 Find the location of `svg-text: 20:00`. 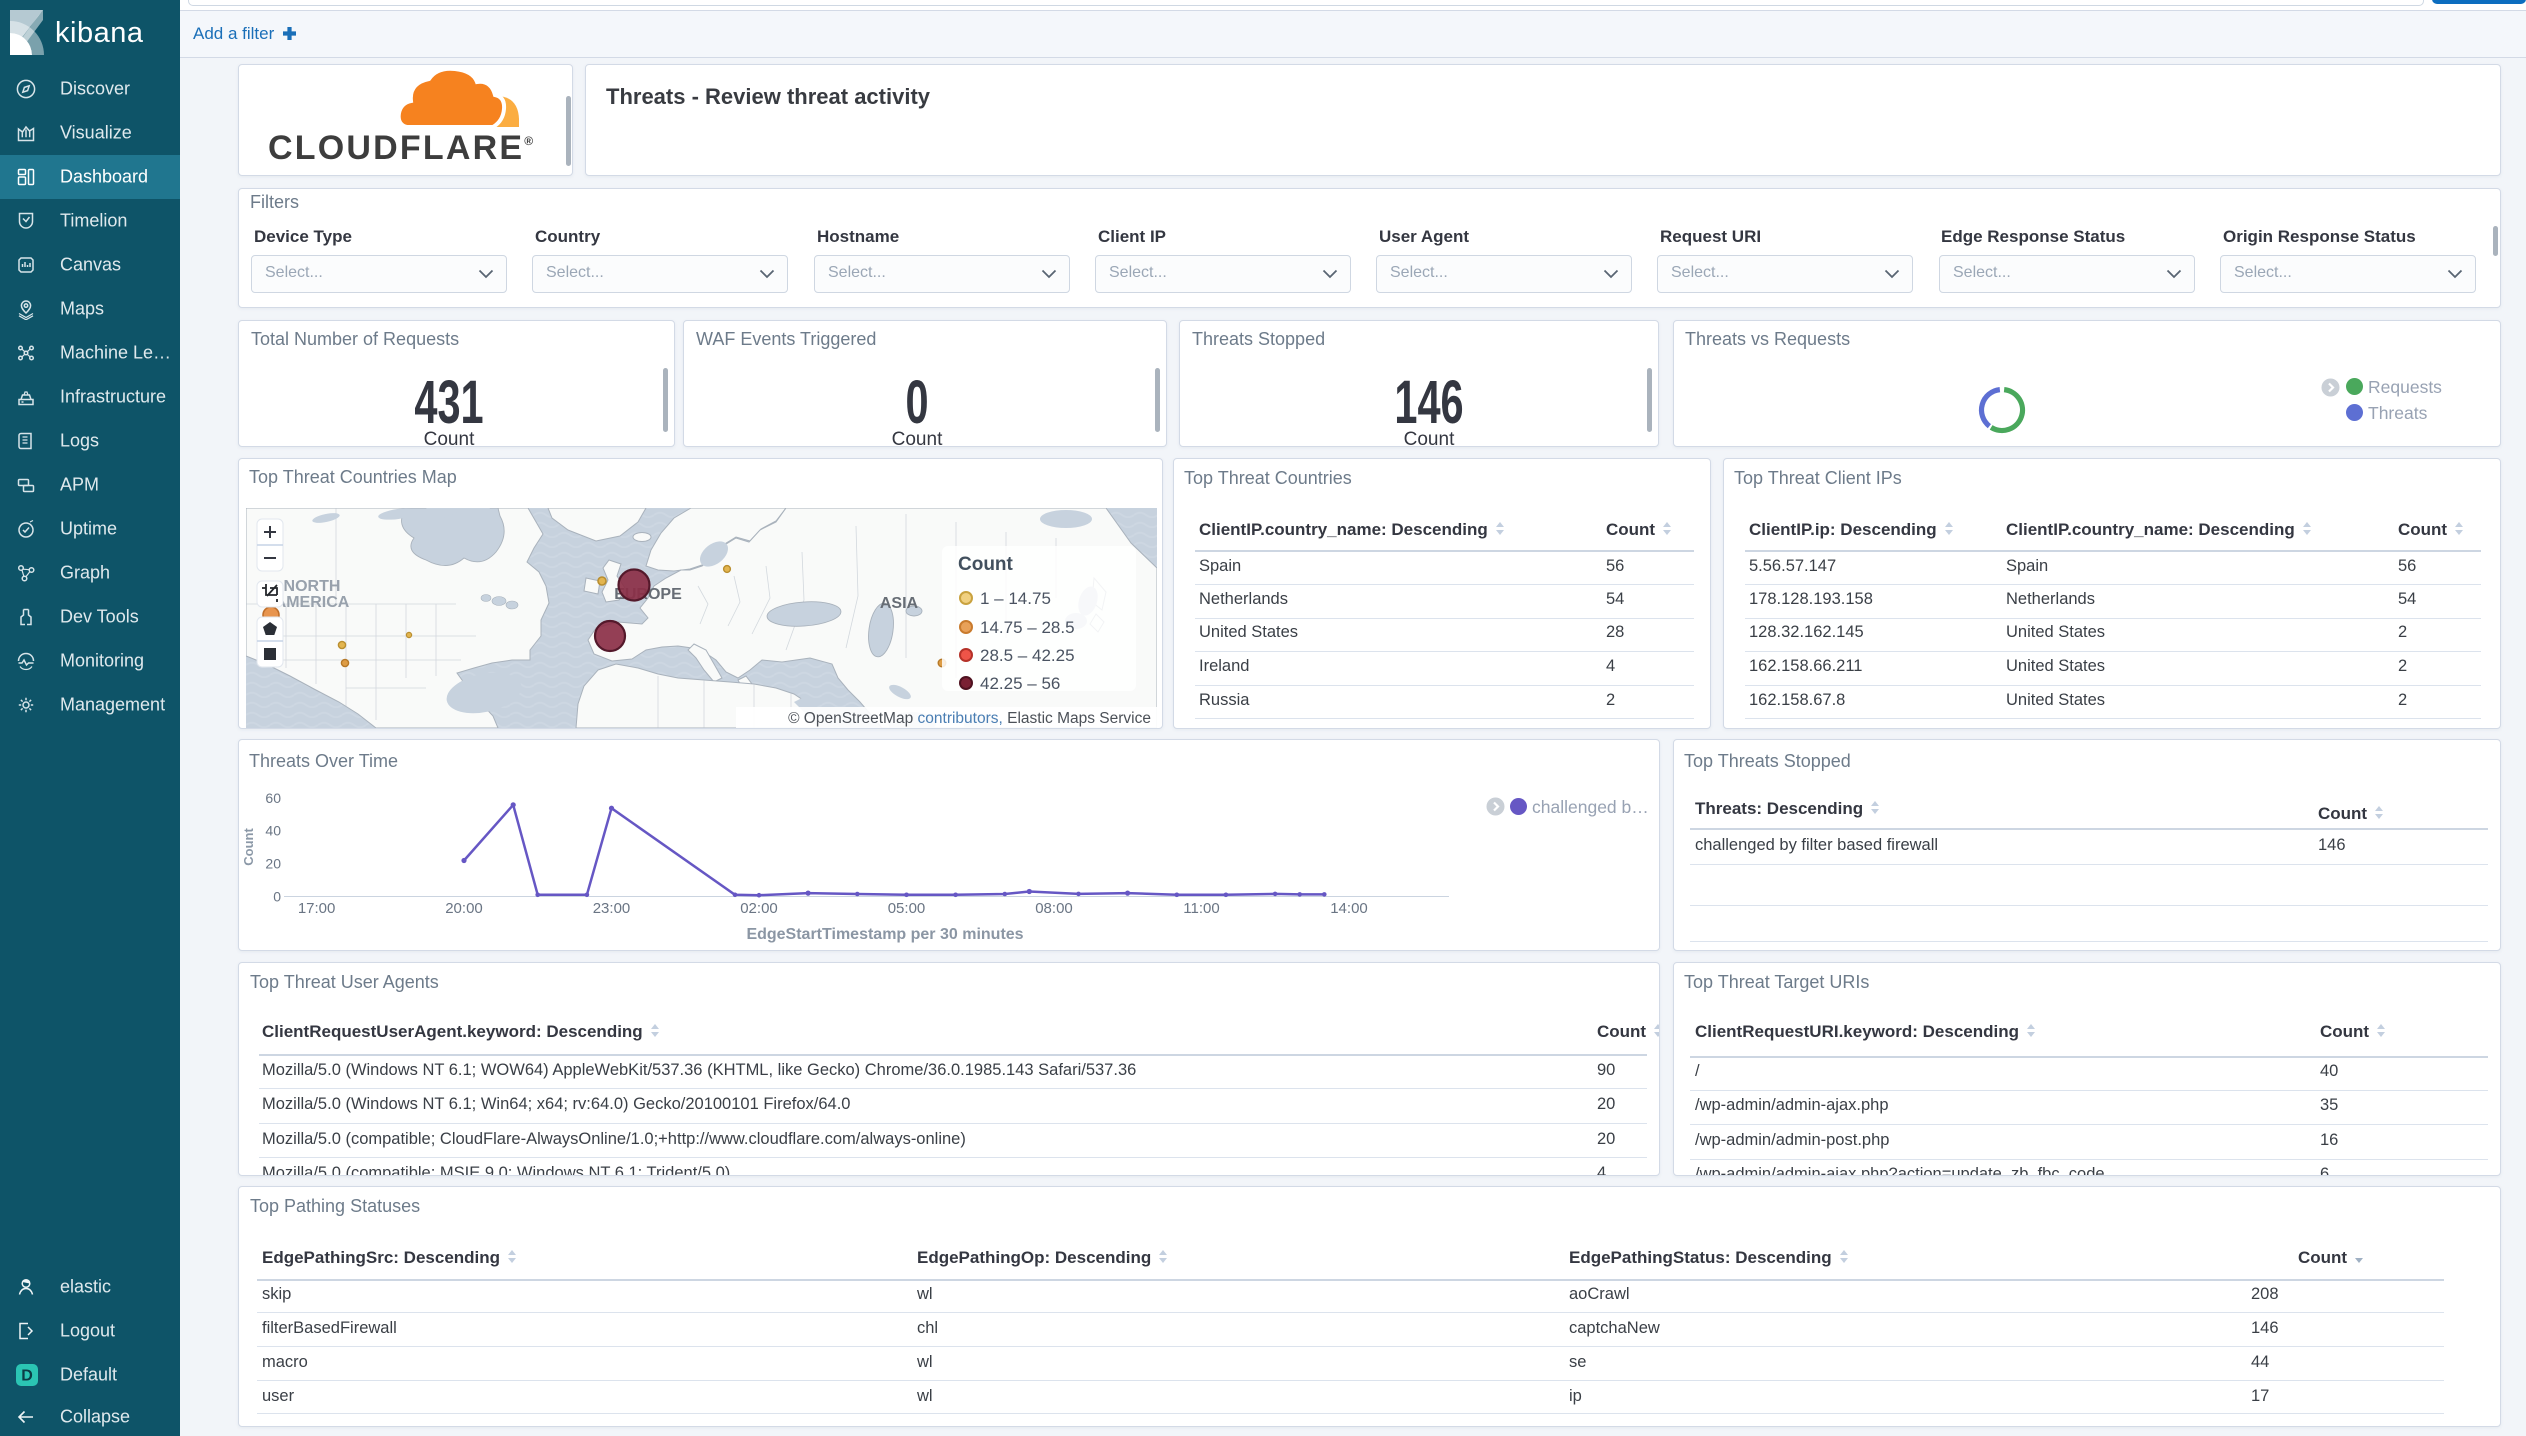

svg-text: 20:00 is located at coordinates (464, 908).